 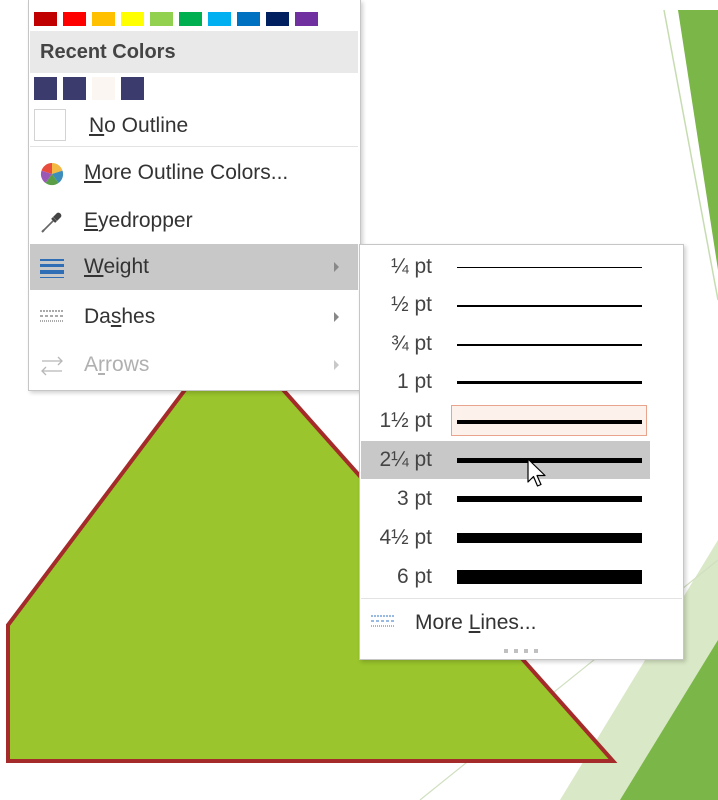 What do you see at coordinates (190, 19) in the screenshot?
I see `color-swatch-green` at bounding box center [190, 19].